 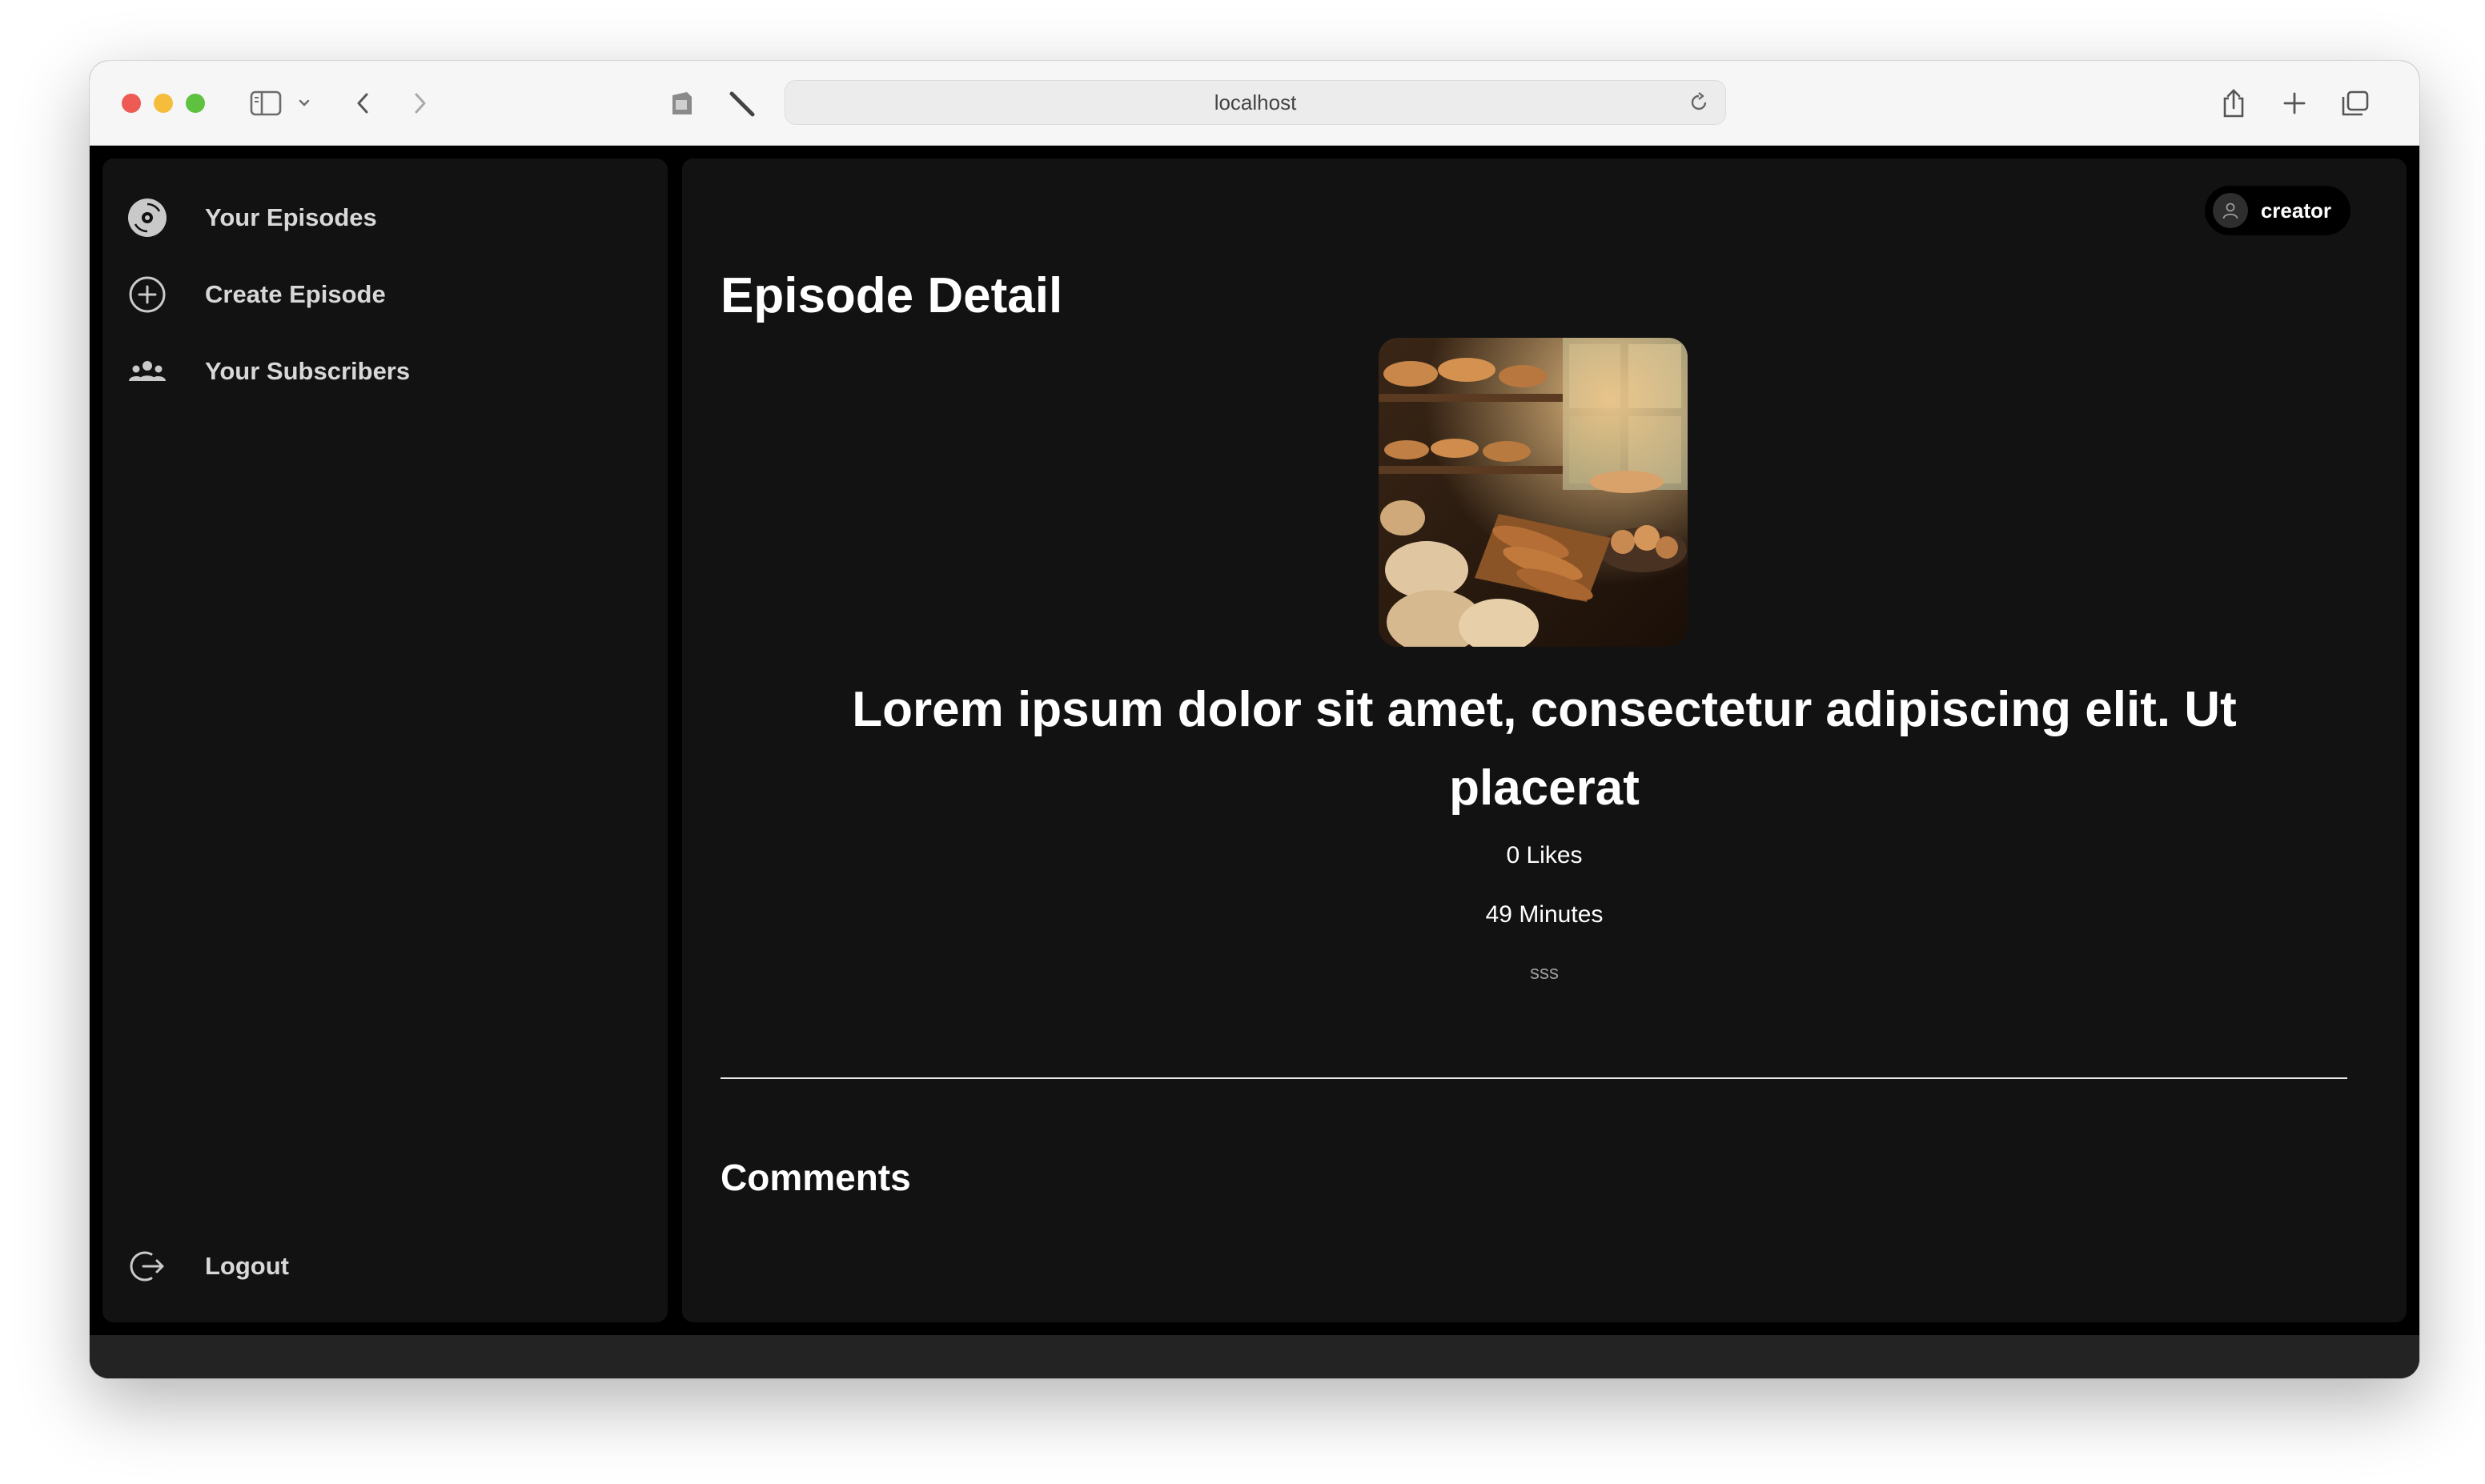 What do you see at coordinates (131, 103) in the screenshot?
I see `close-window-button` at bounding box center [131, 103].